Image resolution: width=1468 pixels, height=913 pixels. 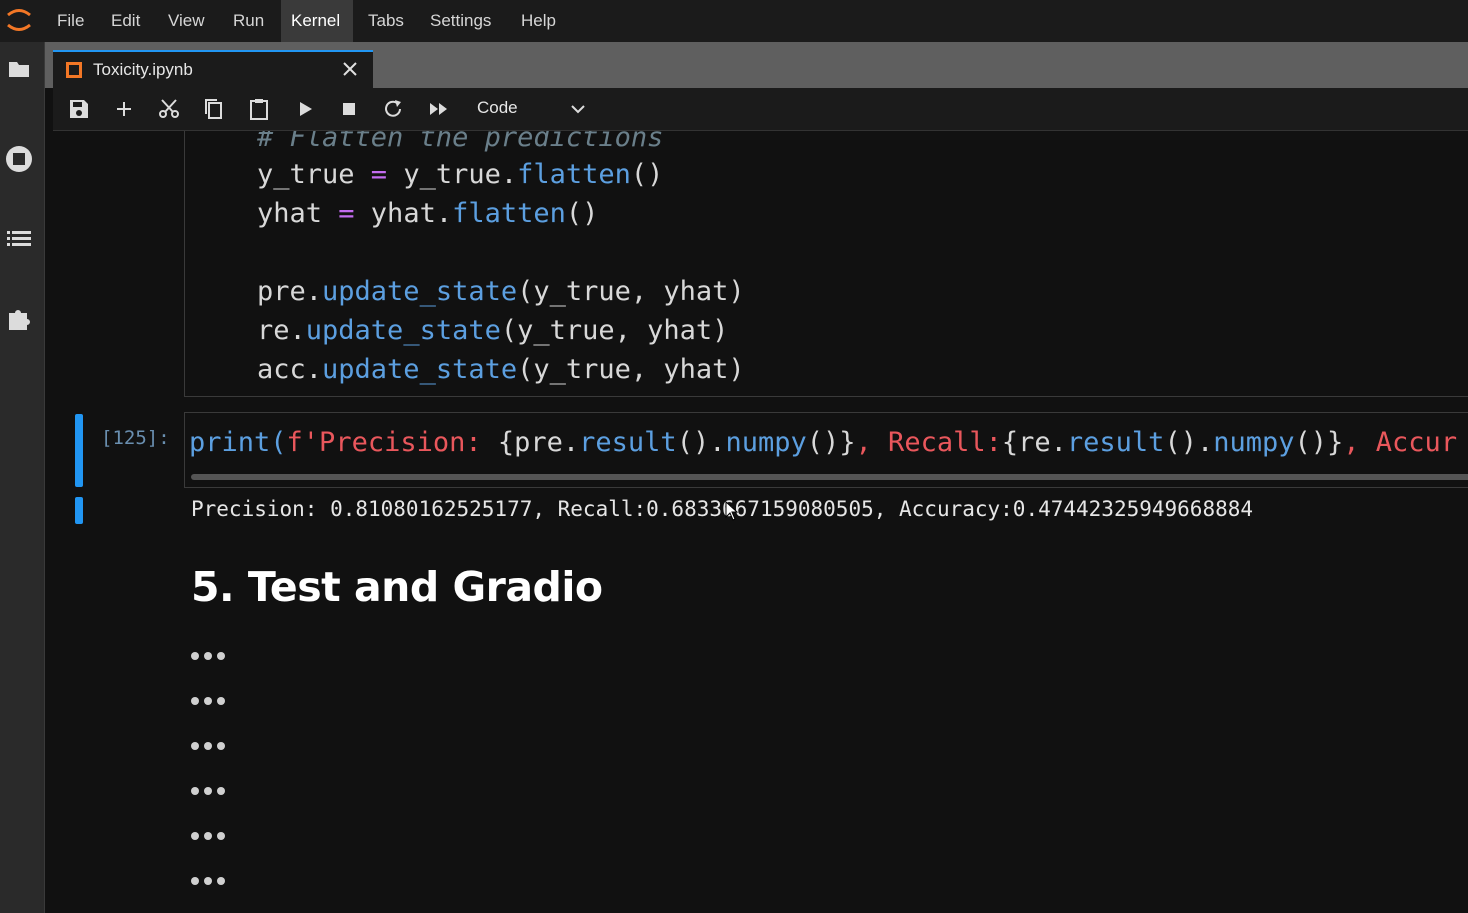 I want to click on code-line: yhat = yhat.flatten(), so click(x=428, y=213).